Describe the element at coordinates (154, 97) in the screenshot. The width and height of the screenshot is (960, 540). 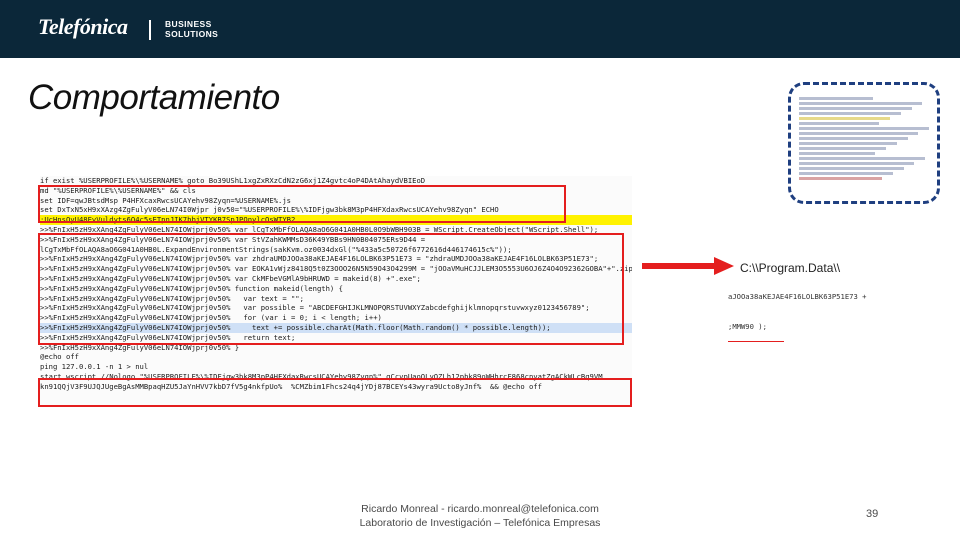
I see `slide-title: Comportamiento` at that location.